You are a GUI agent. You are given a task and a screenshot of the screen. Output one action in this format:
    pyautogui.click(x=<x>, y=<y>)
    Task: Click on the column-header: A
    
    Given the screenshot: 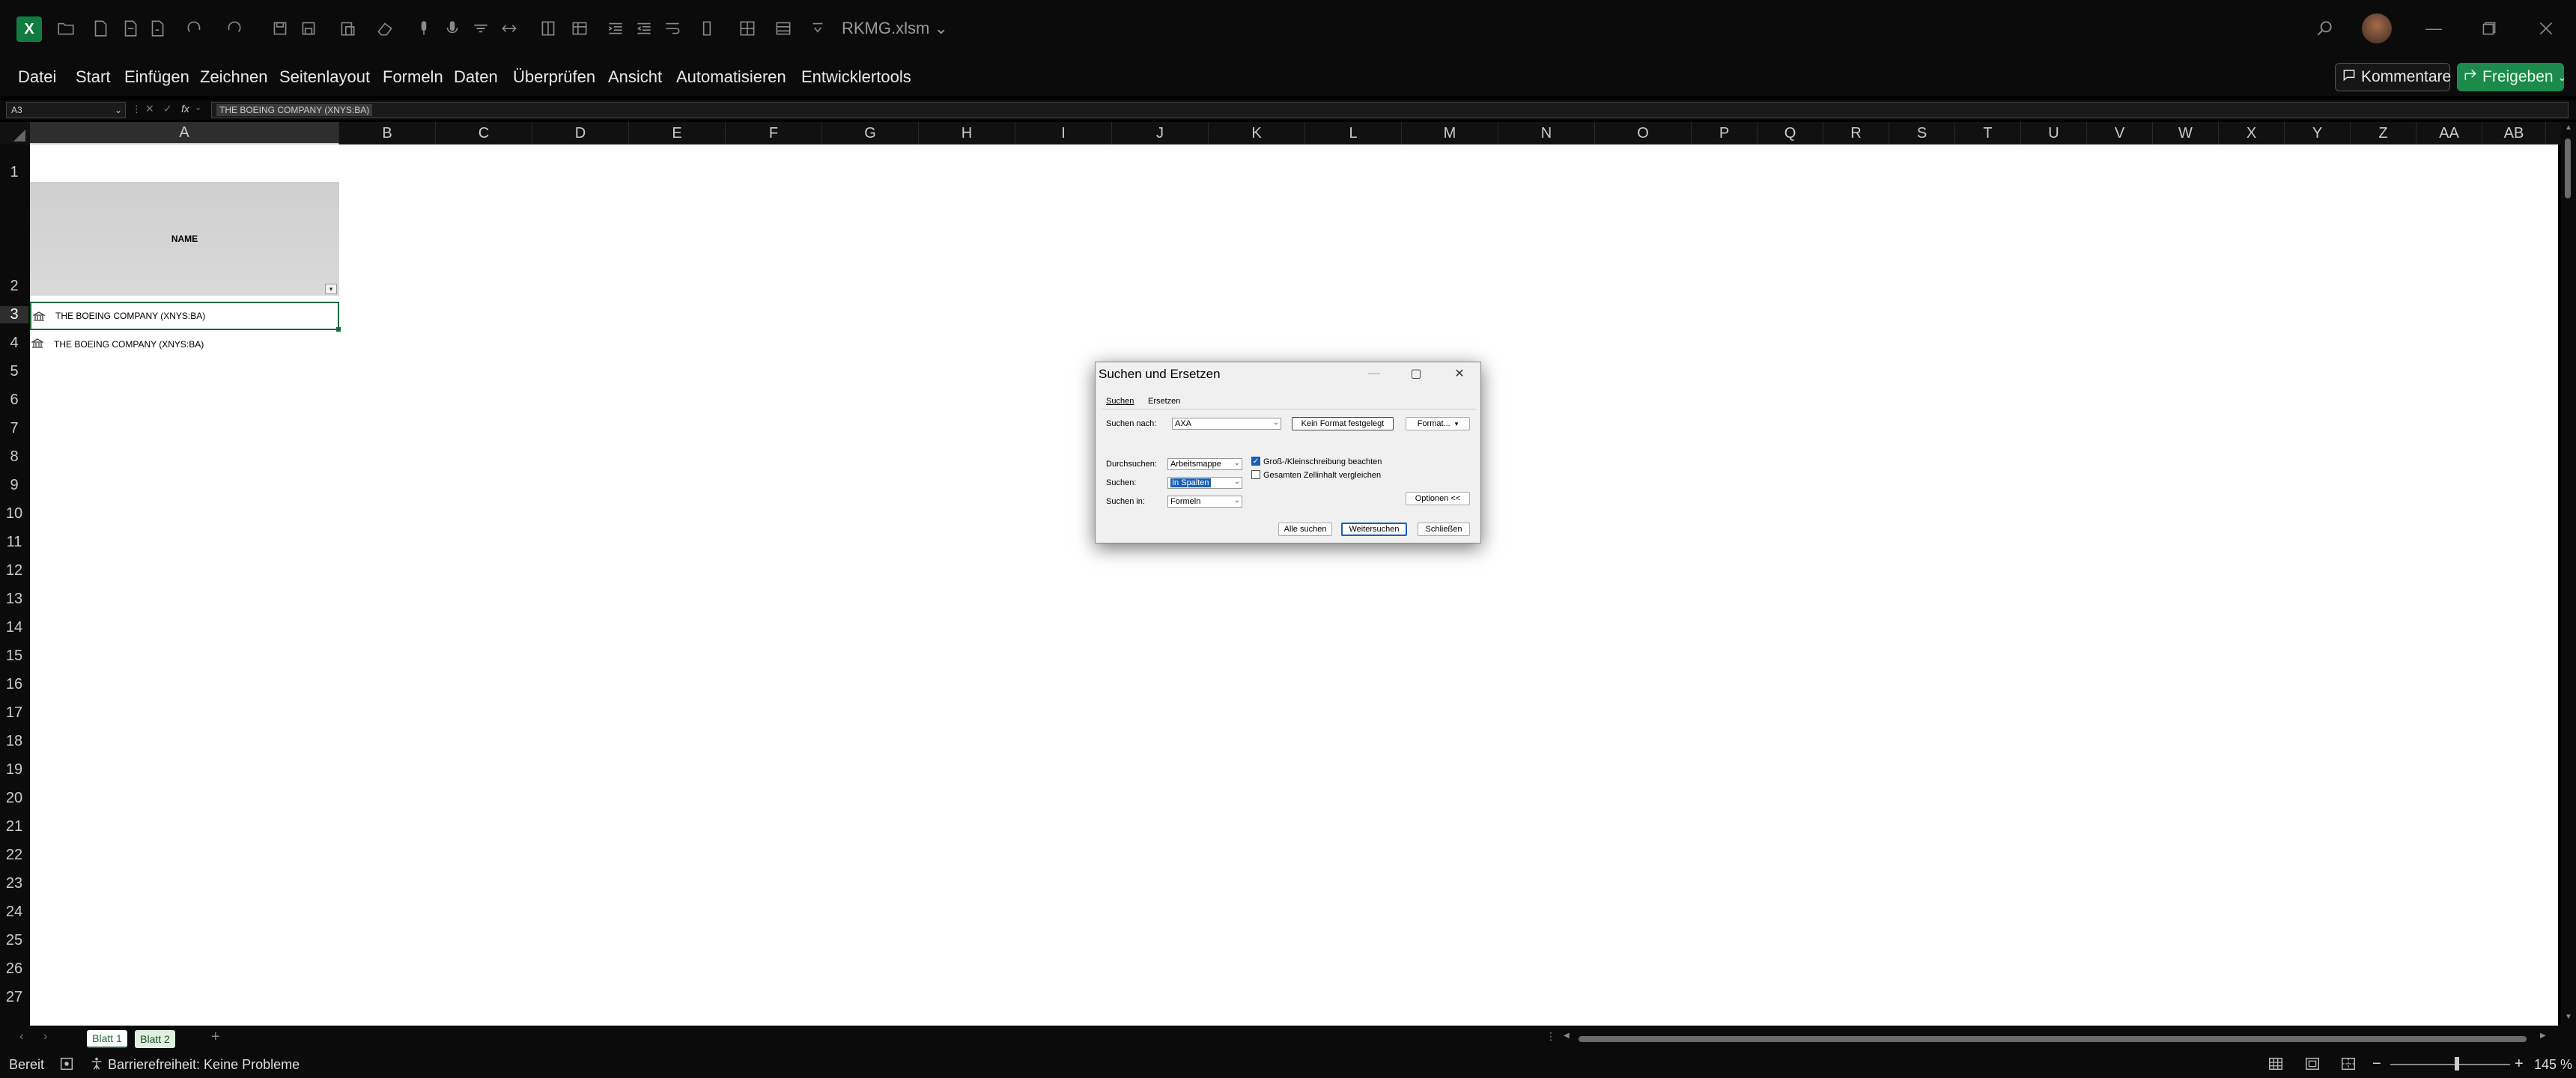 What is the action you would take?
    pyautogui.click(x=184, y=133)
    